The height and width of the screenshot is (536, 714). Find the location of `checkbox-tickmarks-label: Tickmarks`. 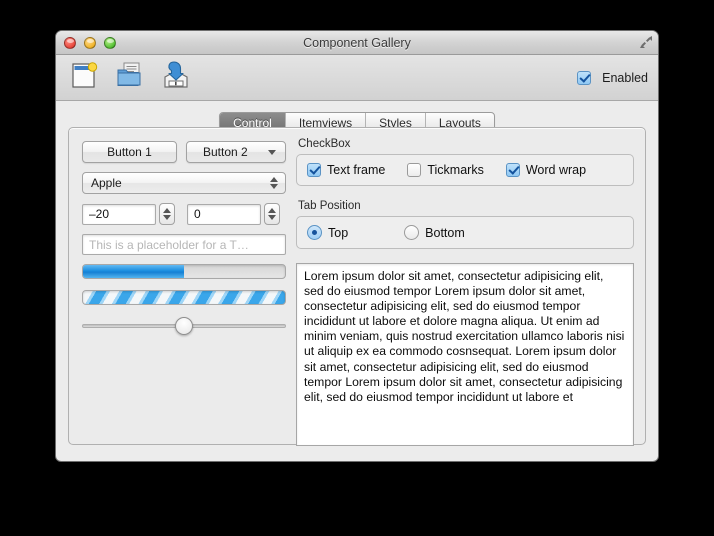

checkbox-tickmarks-label: Tickmarks is located at coordinates (455, 170).